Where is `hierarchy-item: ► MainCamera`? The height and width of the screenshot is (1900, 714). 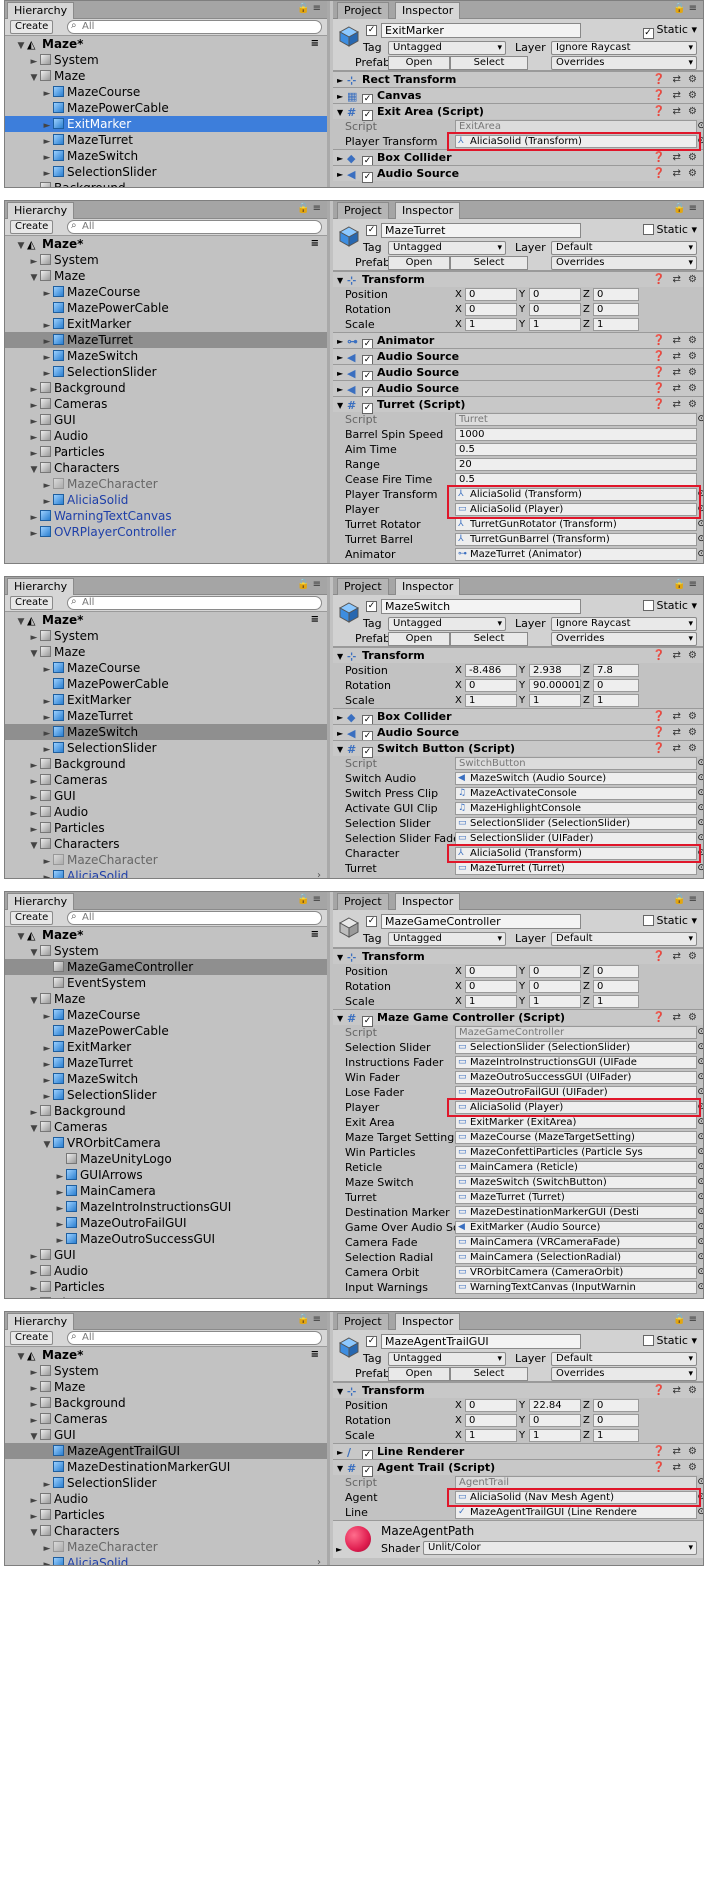
hierarchy-item: ► MainCamera is located at coordinates (166, 1191).